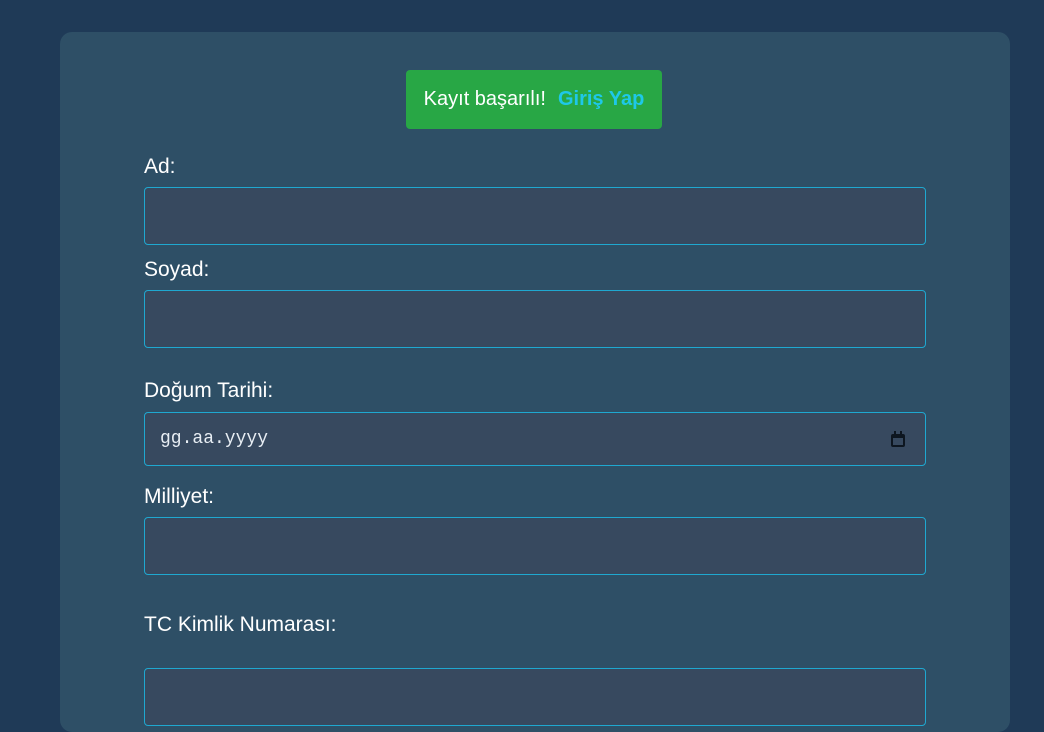 This screenshot has width=1044, height=732. What do you see at coordinates (240, 624) in the screenshot?
I see `tc-number-label: TC Kimlik Numarası:` at bounding box center [240, 624].